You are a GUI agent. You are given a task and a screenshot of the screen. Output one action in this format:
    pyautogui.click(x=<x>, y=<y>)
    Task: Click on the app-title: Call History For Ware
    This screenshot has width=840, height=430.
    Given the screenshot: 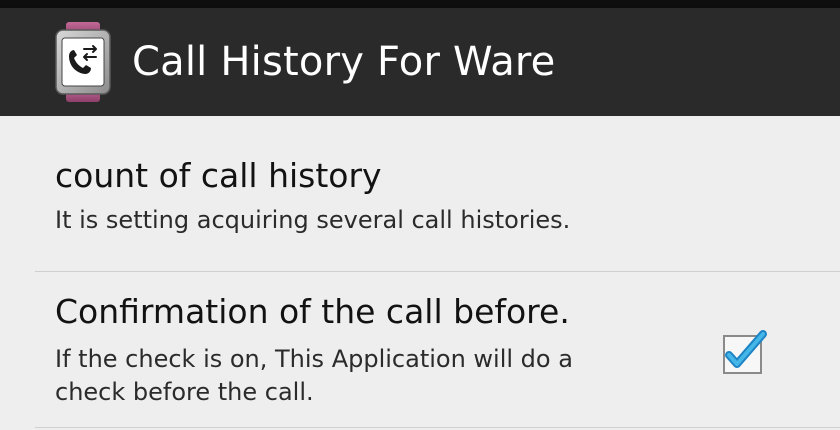 What is the action you would take?
    pyautogui.click(x=344, y=62)
    